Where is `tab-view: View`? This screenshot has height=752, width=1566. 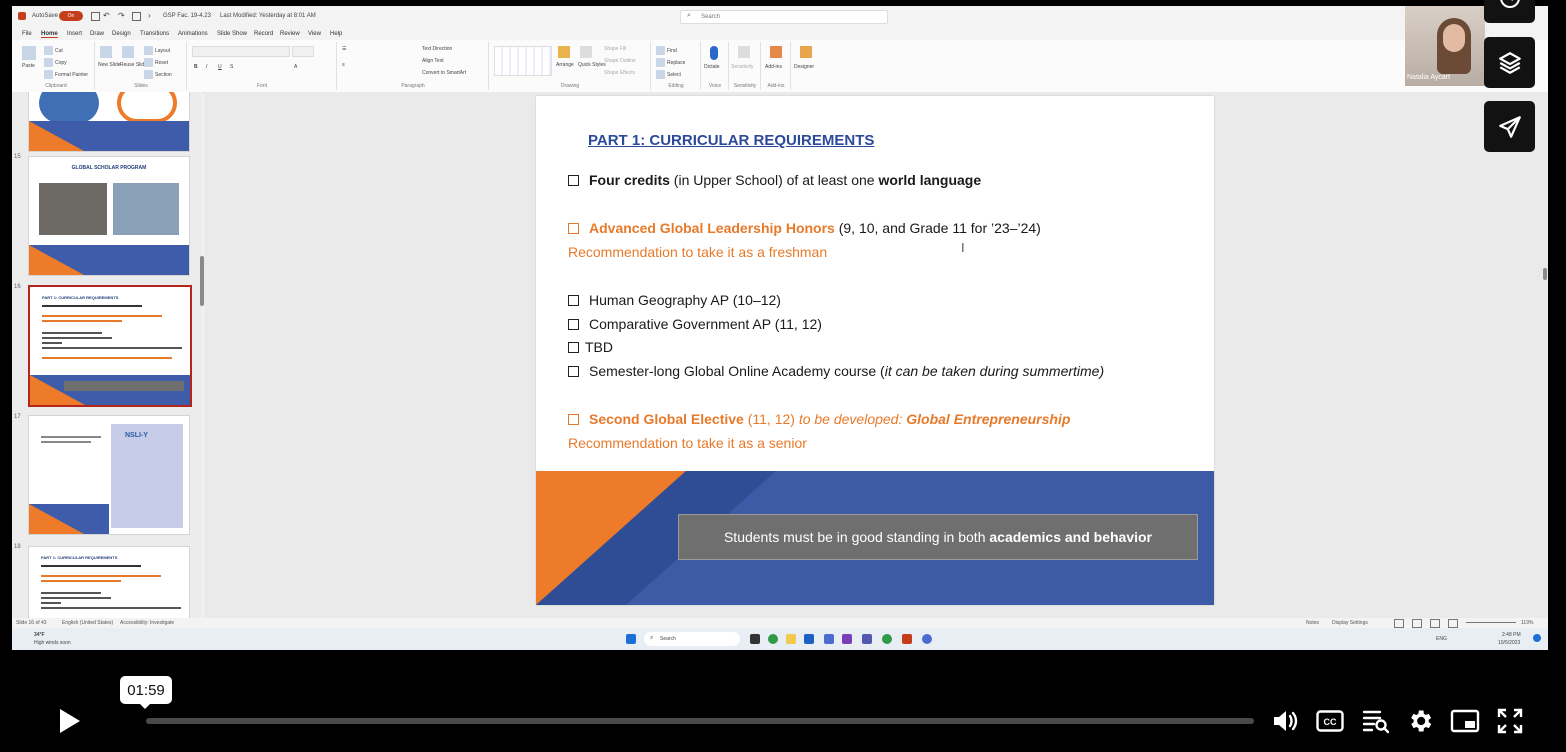
tab-view: View is located at coordinates (314, 34).